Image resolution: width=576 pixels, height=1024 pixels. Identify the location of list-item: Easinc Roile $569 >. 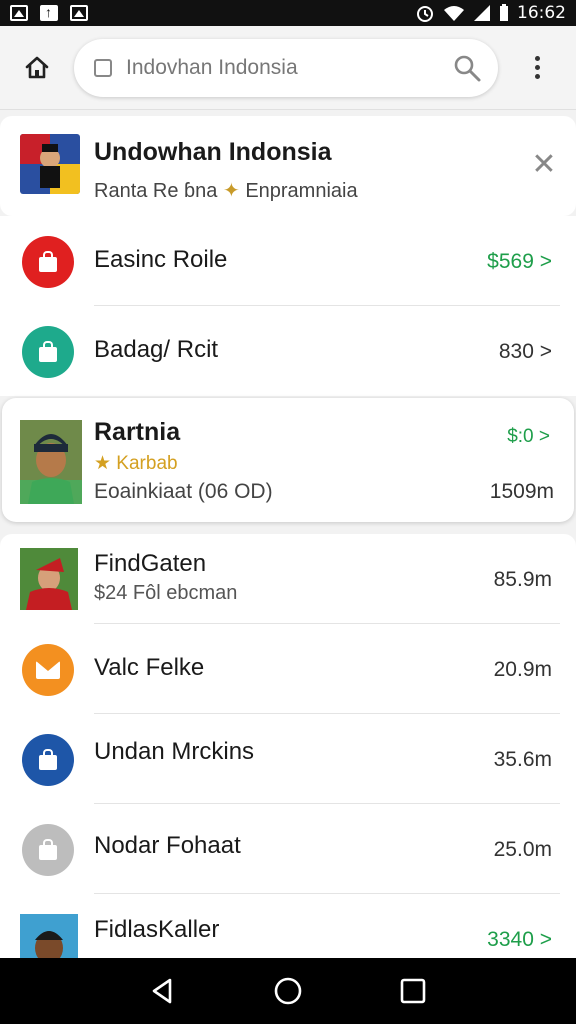
(288, 261).